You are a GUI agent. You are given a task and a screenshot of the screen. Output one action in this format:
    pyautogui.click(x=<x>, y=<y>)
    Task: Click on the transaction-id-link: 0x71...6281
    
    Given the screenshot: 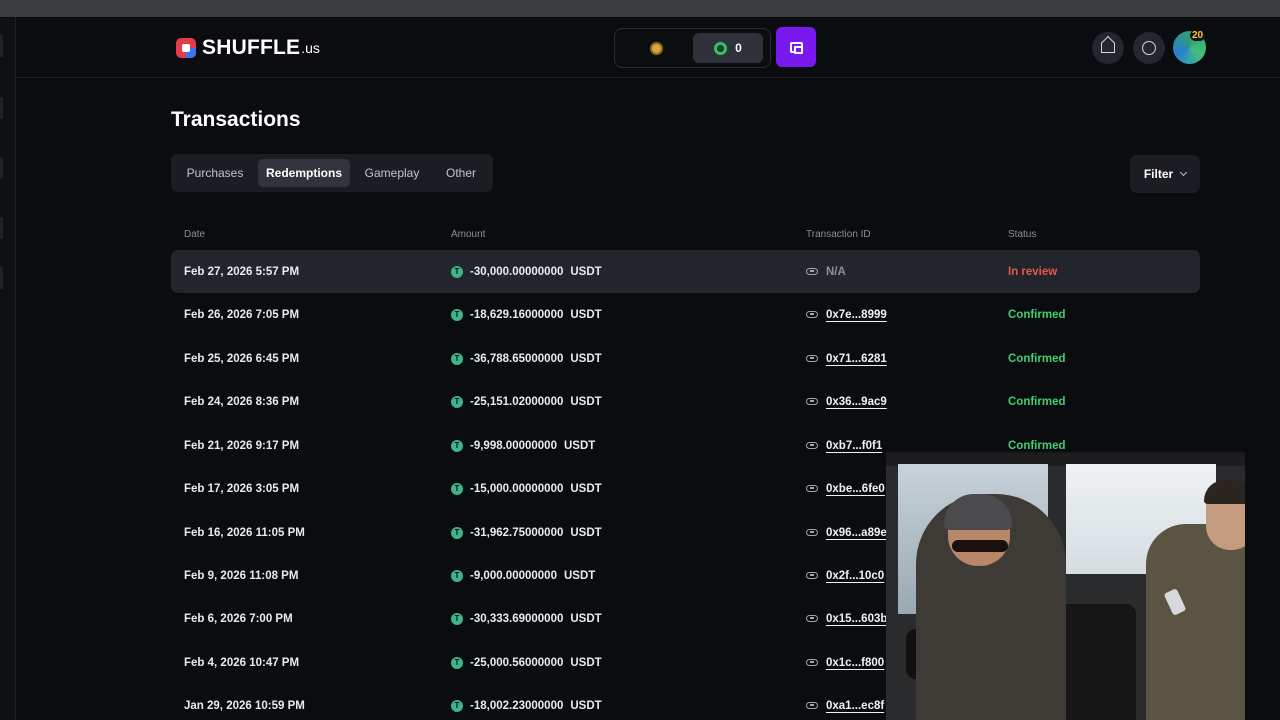 What is the action you would take?
    pyautogui.click(x=856, y=359)
    